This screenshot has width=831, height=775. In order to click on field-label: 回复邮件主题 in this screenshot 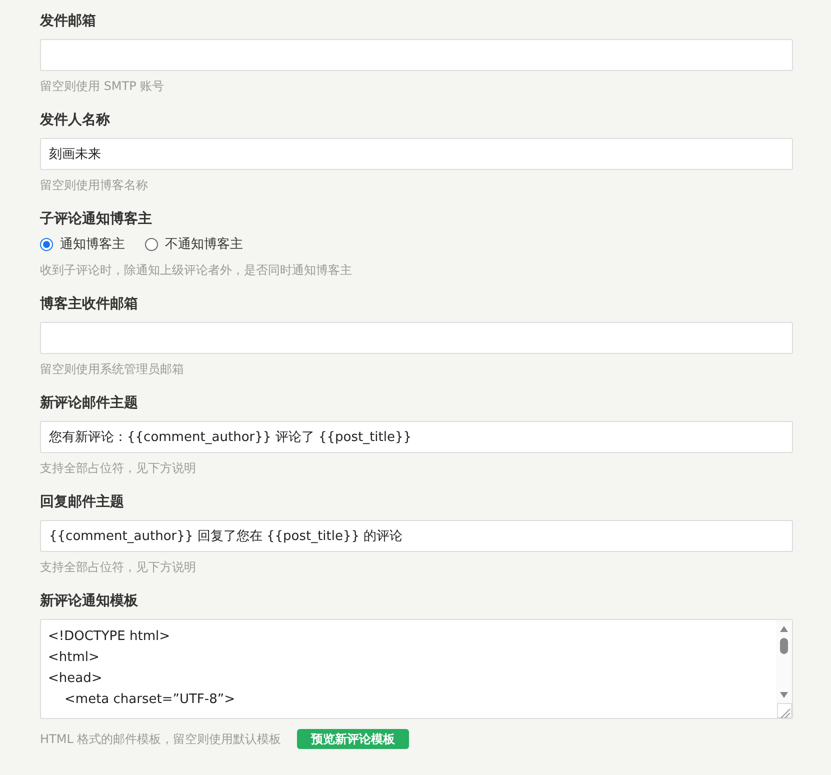, I will do `click(82, 502)`.